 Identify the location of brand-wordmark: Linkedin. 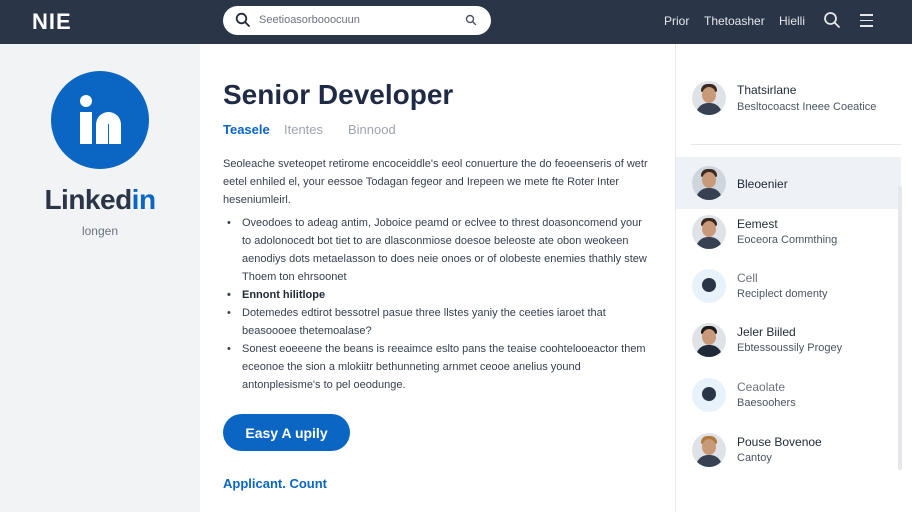
(100, 199).